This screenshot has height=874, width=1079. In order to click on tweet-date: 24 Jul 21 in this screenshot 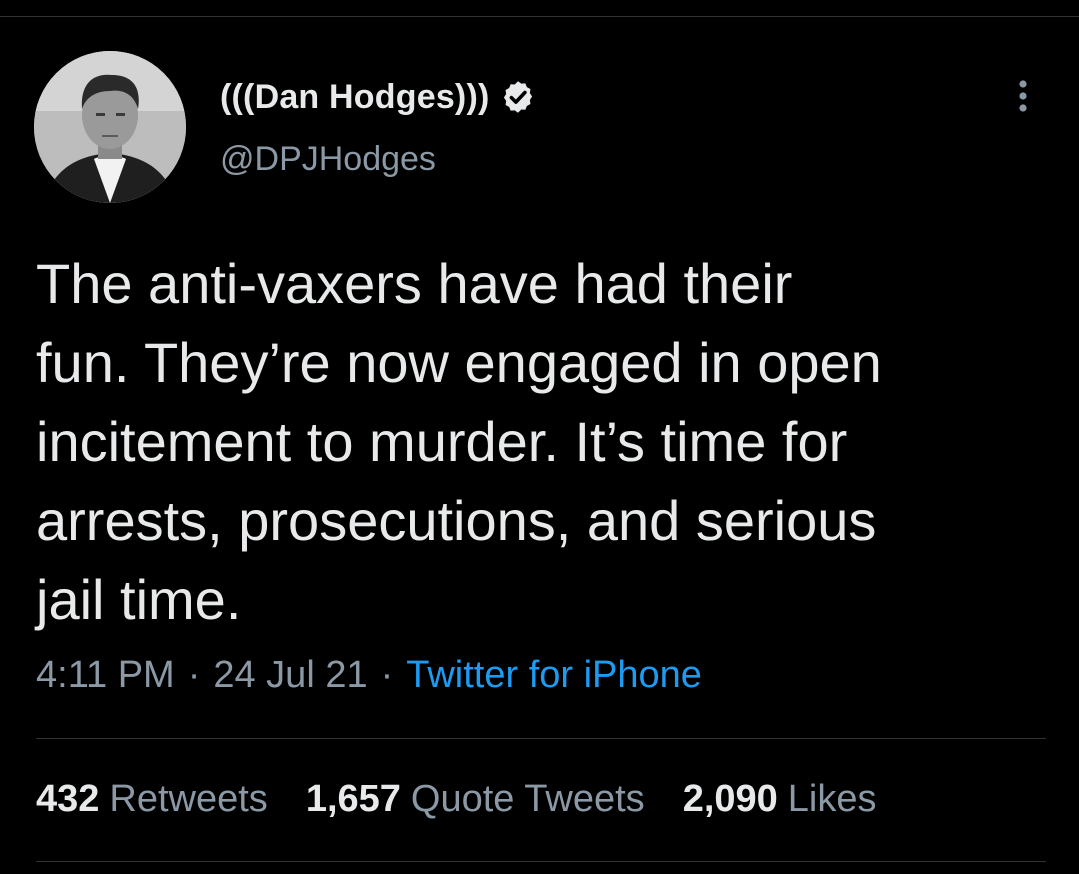, I will do `click(290, 675)`.